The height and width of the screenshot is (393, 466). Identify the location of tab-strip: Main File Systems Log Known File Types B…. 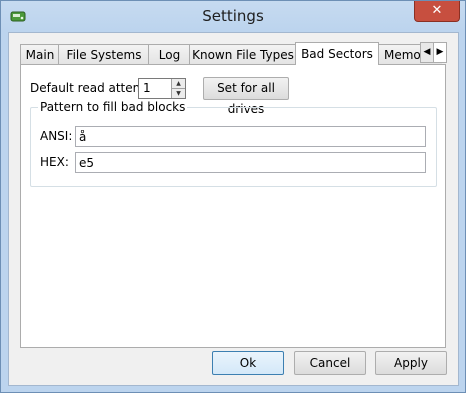
(231, 53).